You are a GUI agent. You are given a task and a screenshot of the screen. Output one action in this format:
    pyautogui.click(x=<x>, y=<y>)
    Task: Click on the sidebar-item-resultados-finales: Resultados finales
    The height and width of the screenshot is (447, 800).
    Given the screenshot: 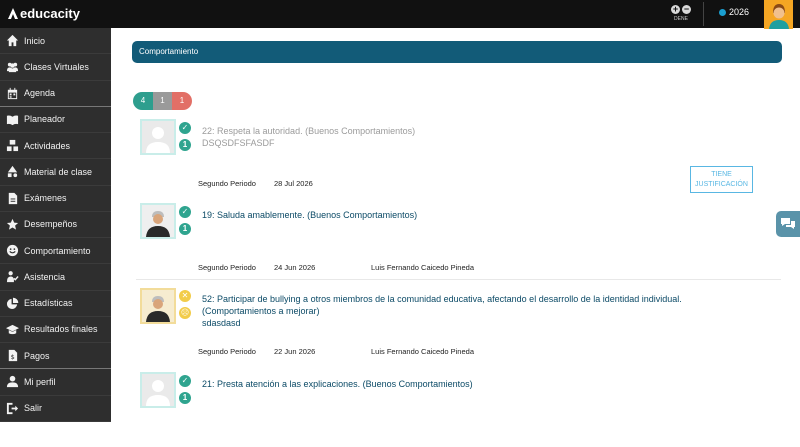 What is the action you would take?
    pyautogui.click(x=55, y=330)
    